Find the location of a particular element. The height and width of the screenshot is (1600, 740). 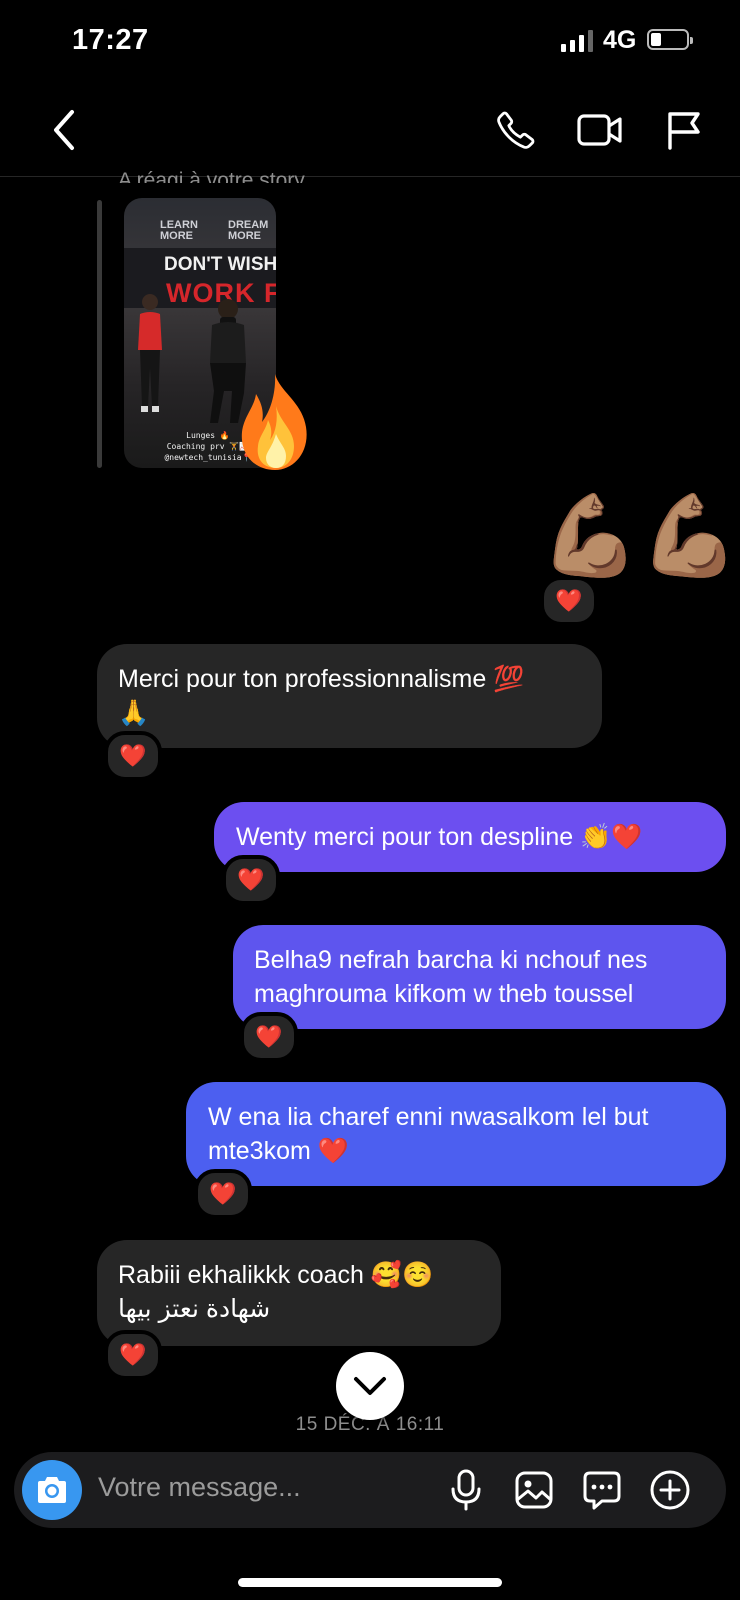

battery-icon is located at coordinates (670, 39).